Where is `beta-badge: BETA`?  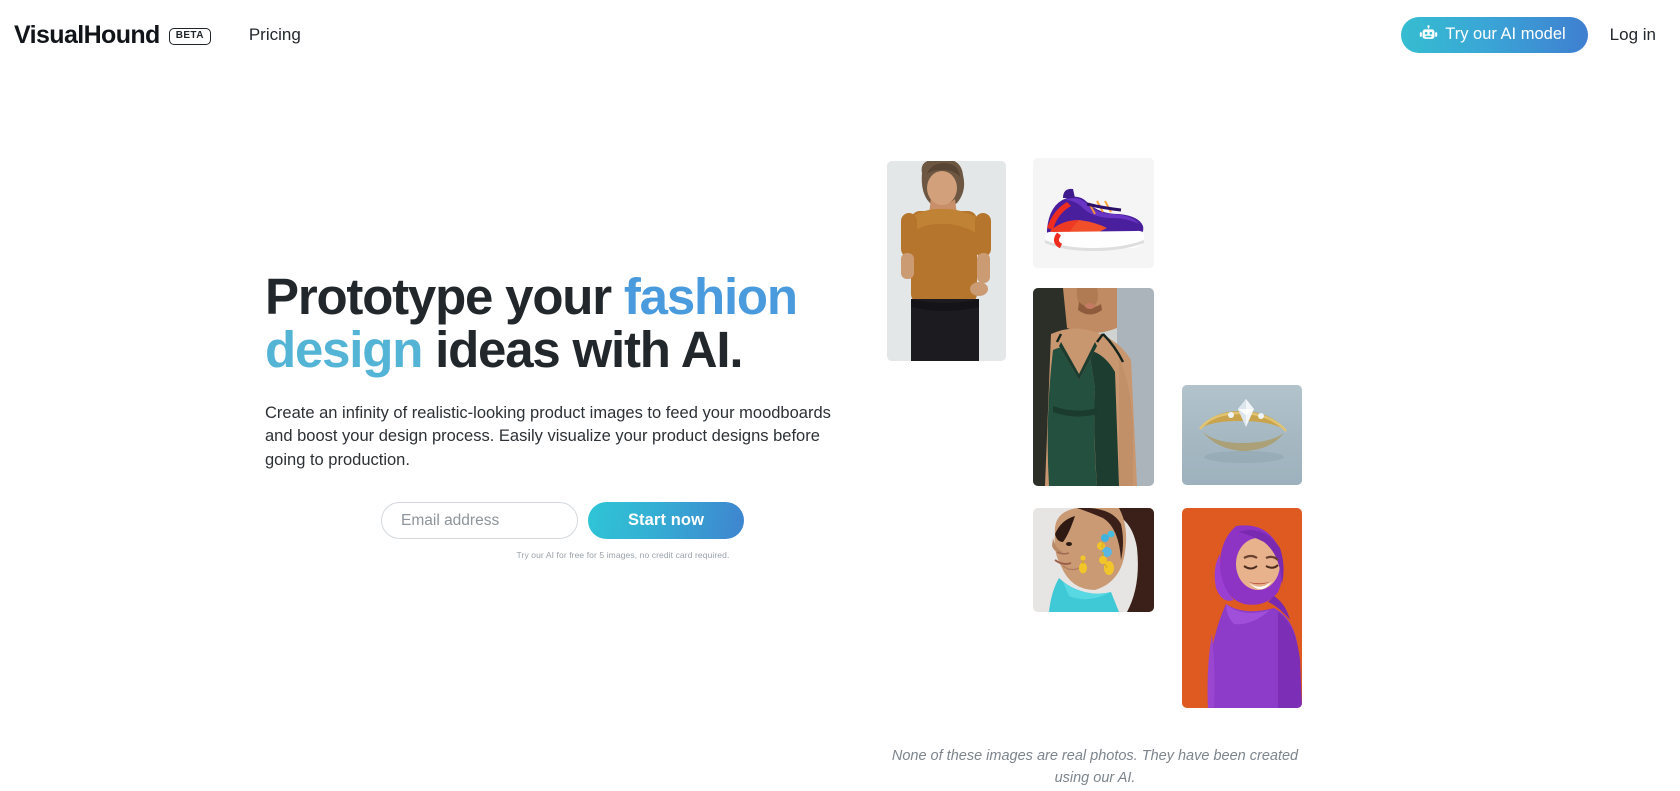
beta-badge: BETA is located at coordinates (189, 36).